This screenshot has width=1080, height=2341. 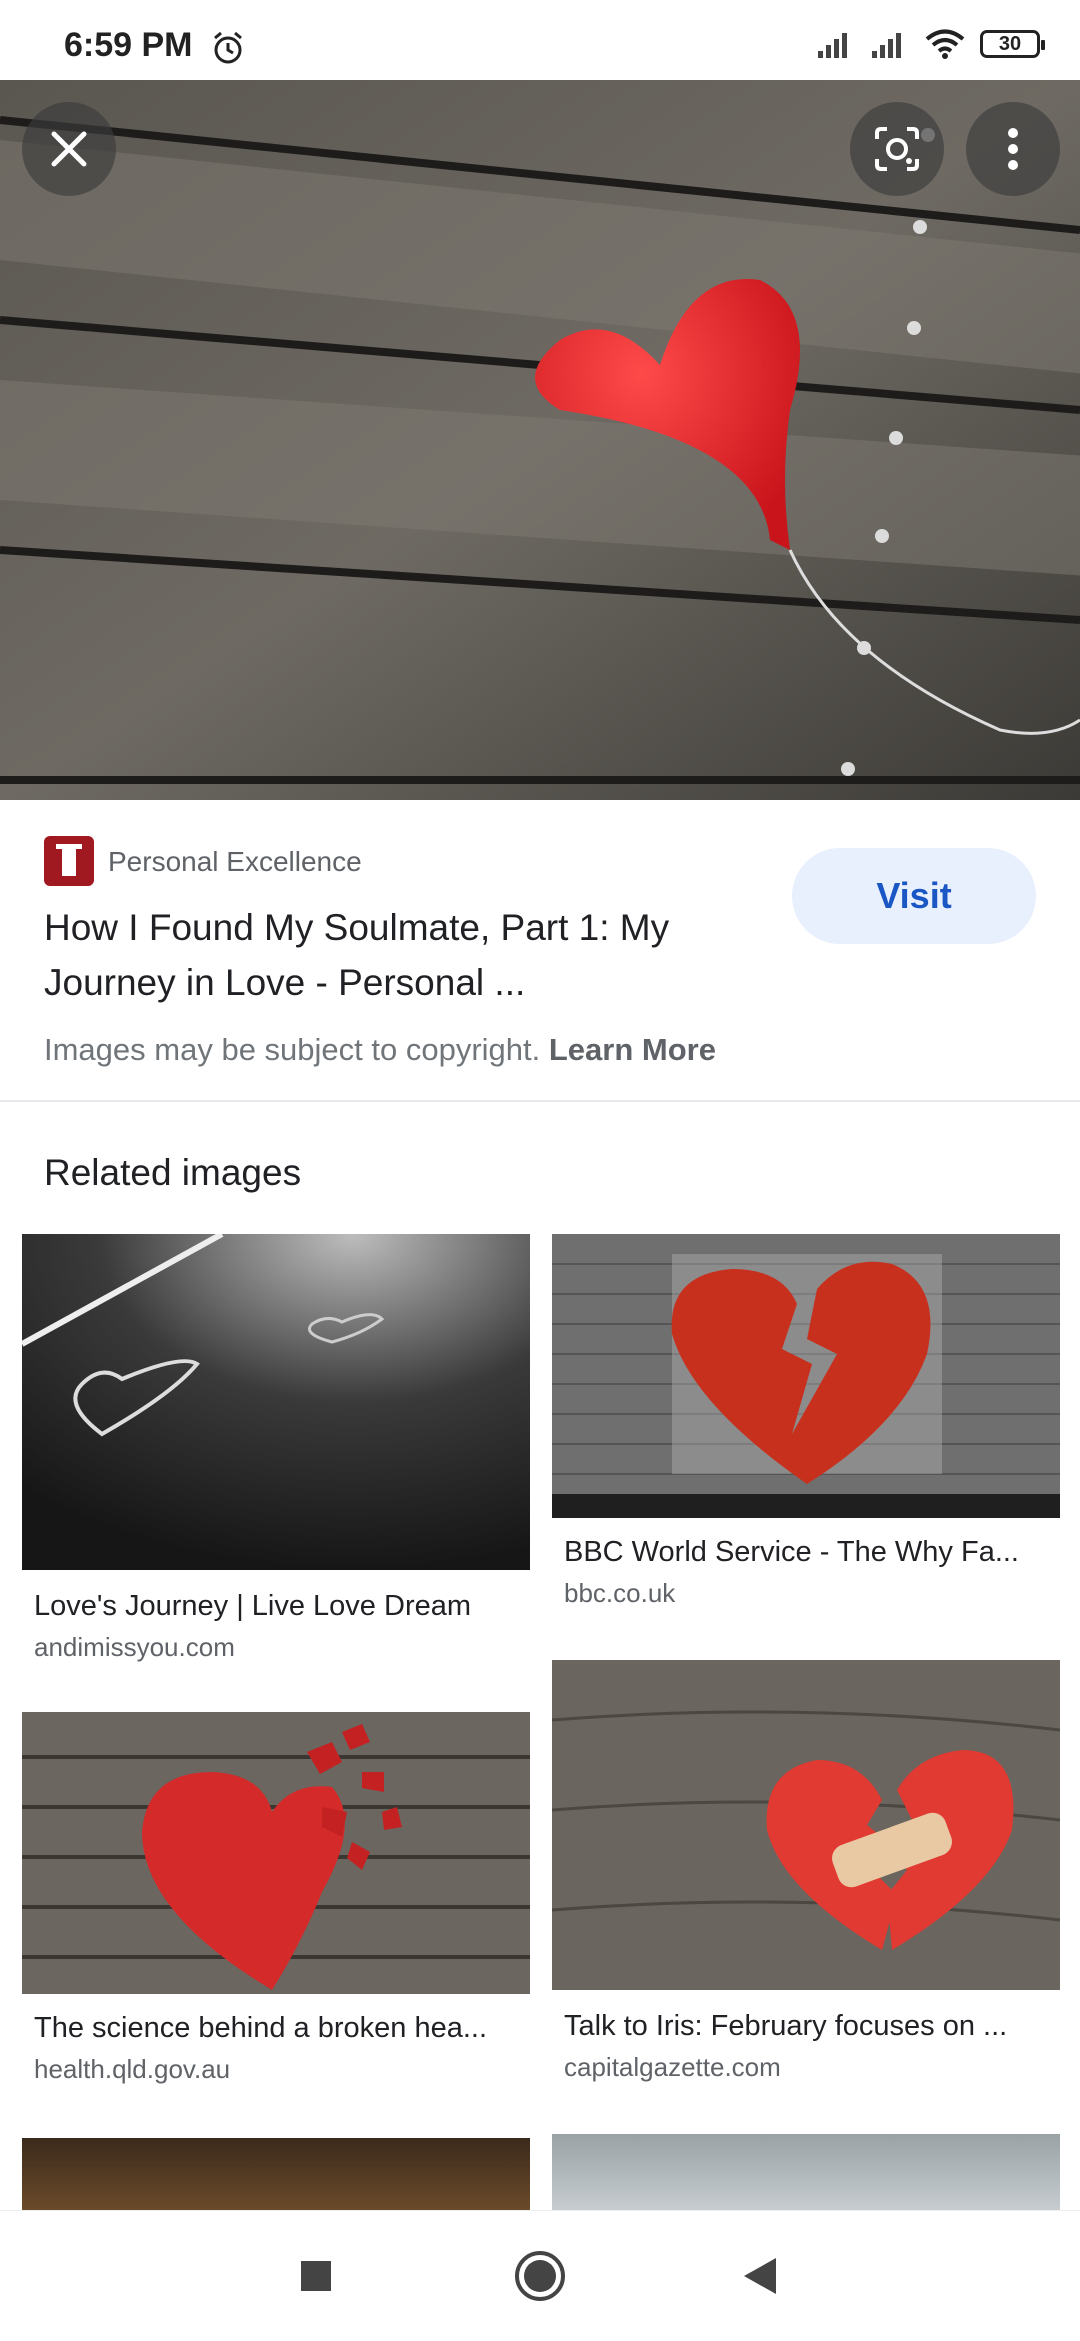 I want to click on more-vert-icon, so click(x=1013, y=149).